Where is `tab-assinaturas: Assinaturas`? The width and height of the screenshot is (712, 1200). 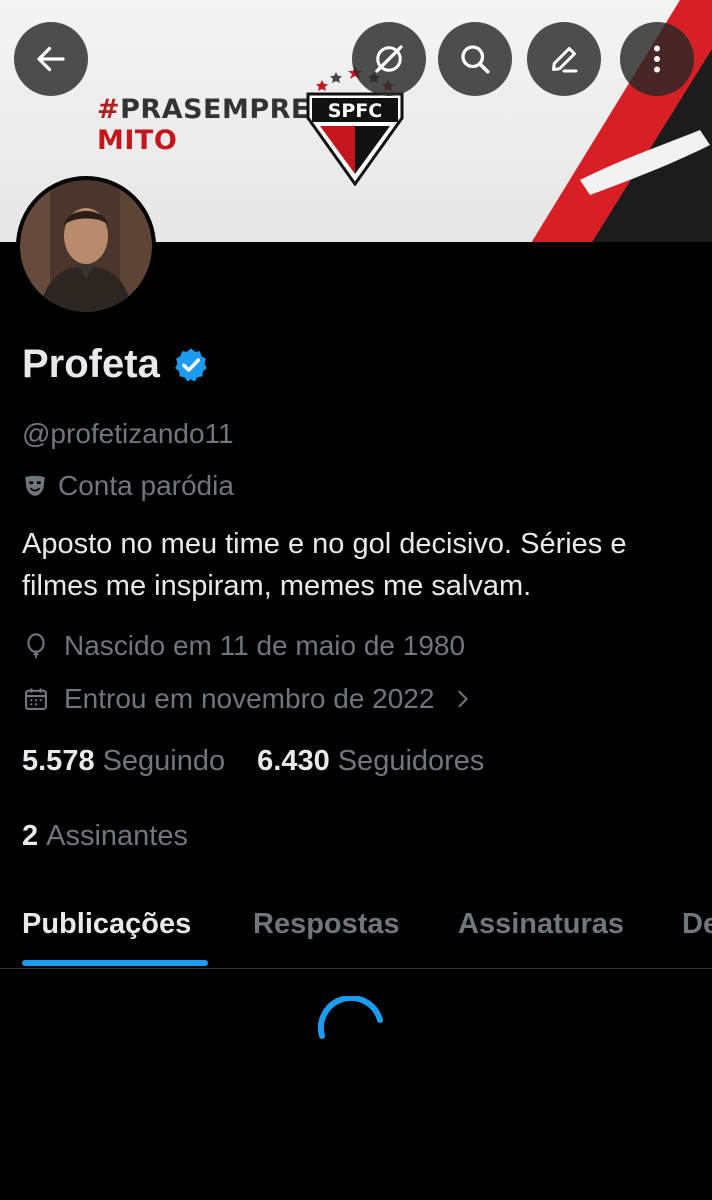
tab-assinaturas: Assinaturas is located at coordinates (541, 924).